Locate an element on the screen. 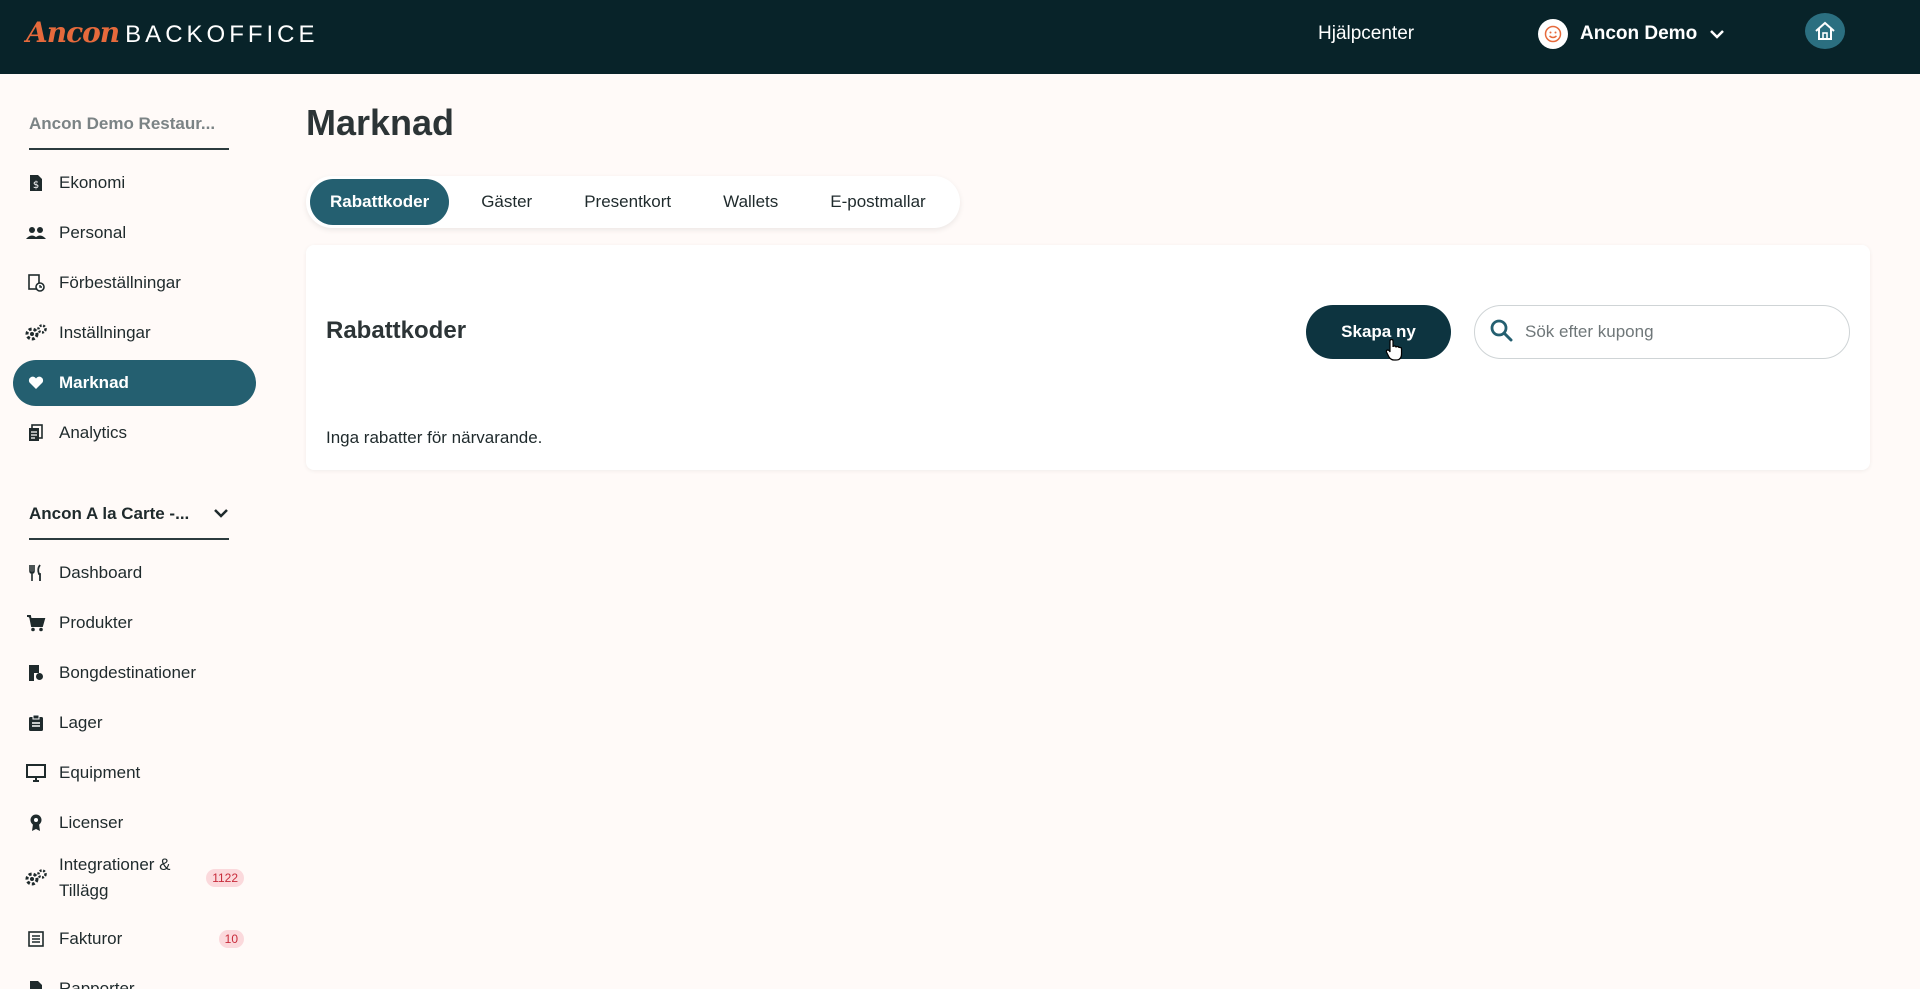  tab-wallets: Wallets is located at coordinates (750, 202).